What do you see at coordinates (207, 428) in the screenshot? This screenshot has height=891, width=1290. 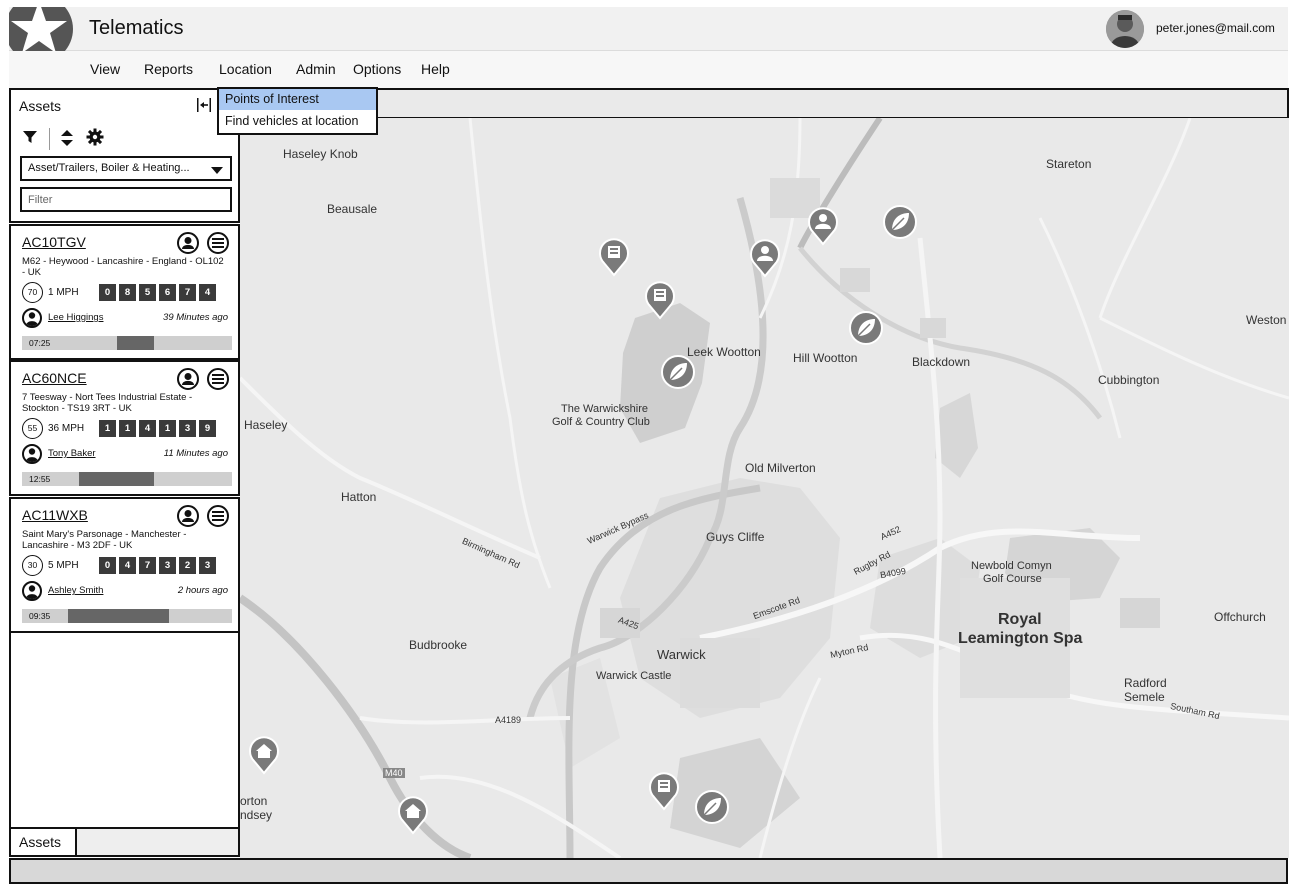 I see `odometer-digit: 9` at bounding box center [207, 428].